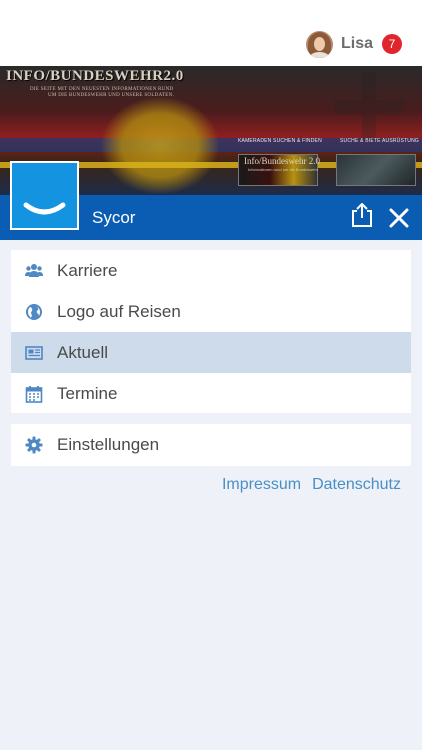 This screenshot has width=422, height=750. Describe the element at coordinates (95, 76) in the screenshot. I see `banner-title: INFO/BUNDESWEHR2.0` at that location.